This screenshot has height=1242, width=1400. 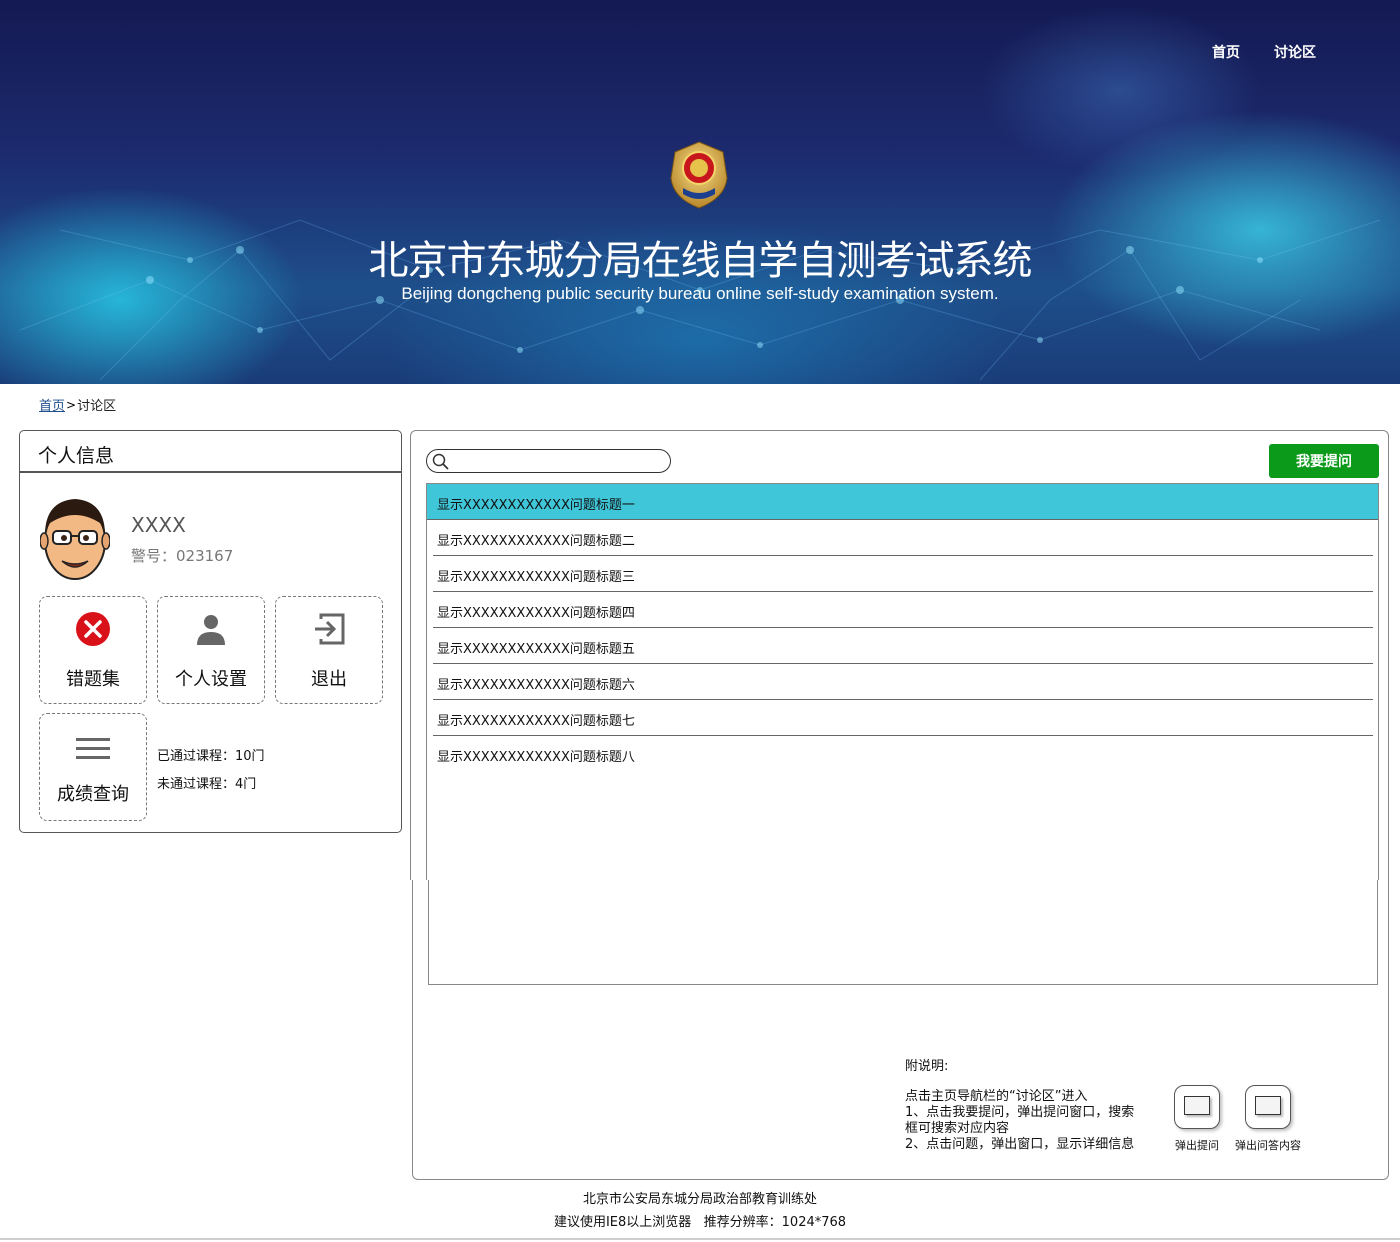 I want to click on popup-ask-label: 弹出提问, so click(x=1197, y=1145).